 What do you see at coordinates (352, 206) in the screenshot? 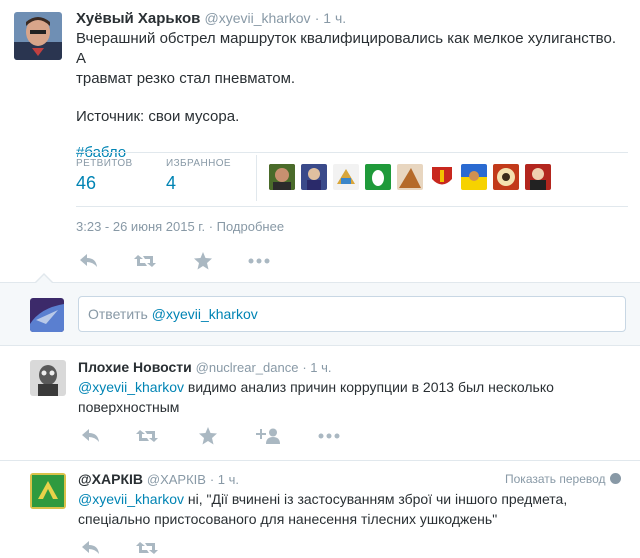
I see `stats-bottom-divider` at bounding box center [352, 206].